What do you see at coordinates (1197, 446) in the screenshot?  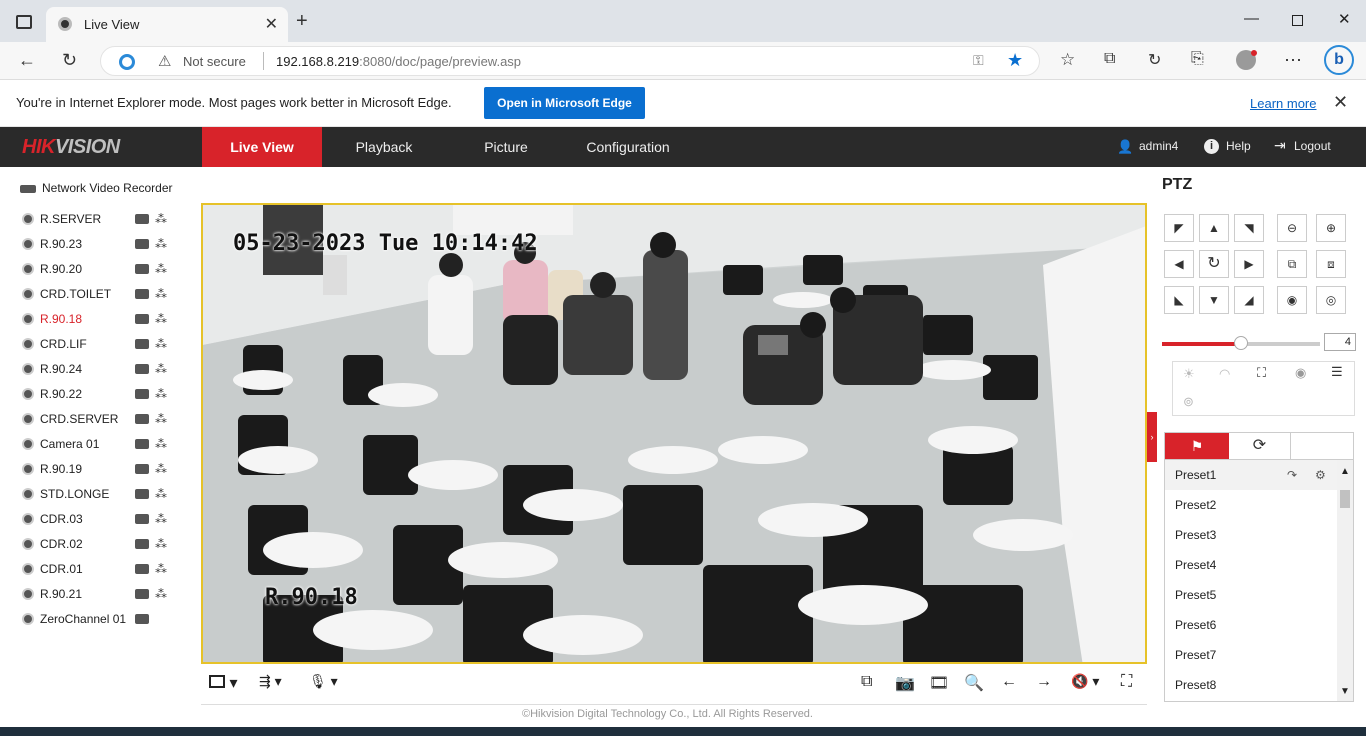 I see `preset-tab-flag-icon: ⚑` at bounding box center [1197, 446].